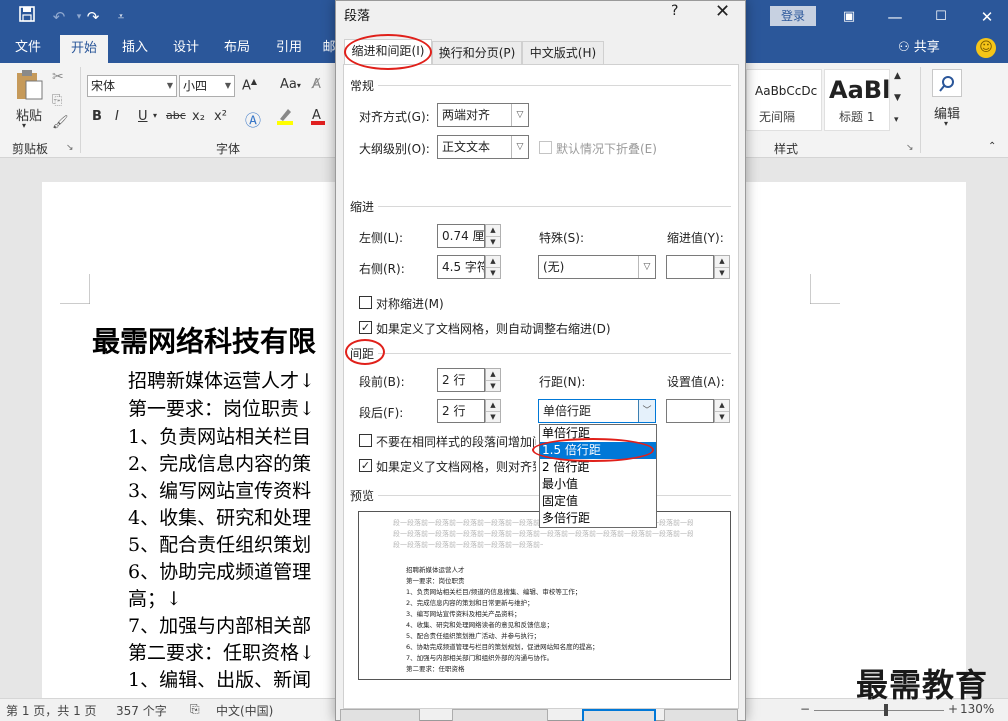 This screenshot has height=721, width=1008. Describe the element at coordinates (986, 48) in the screenshot. I see `feedback-smiley-icon: ☺` at that location.